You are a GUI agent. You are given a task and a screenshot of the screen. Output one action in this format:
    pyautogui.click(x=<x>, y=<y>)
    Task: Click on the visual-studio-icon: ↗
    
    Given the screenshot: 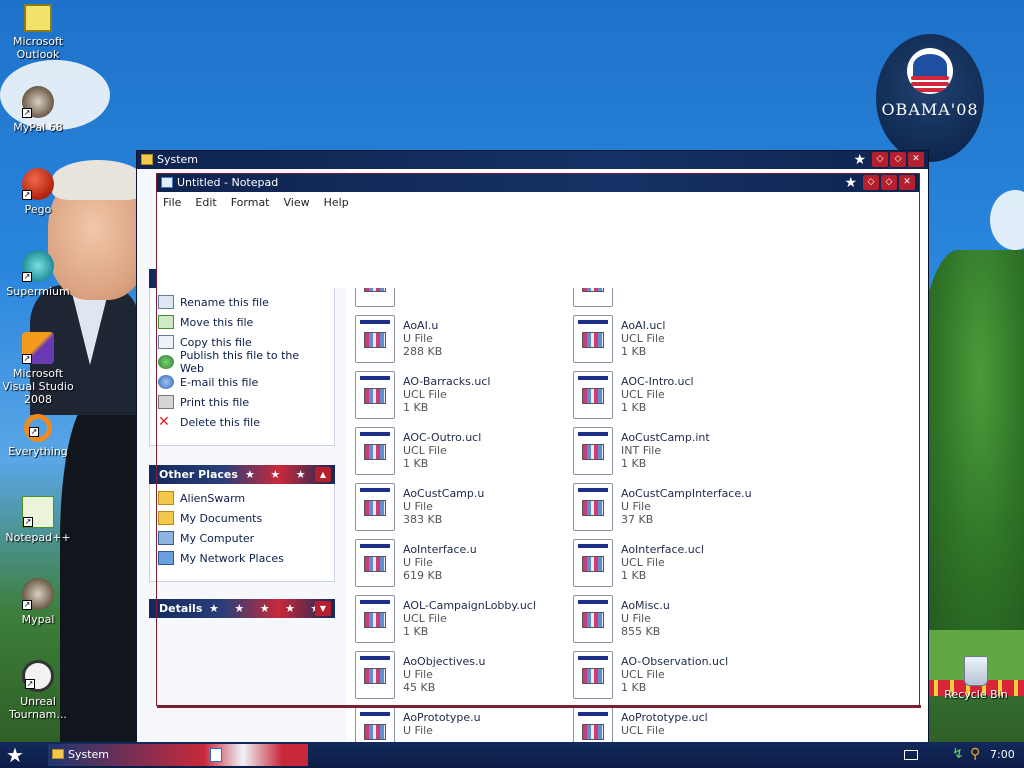 What is the action you would take?
    pyautogui.click(x=38, y=348)
    